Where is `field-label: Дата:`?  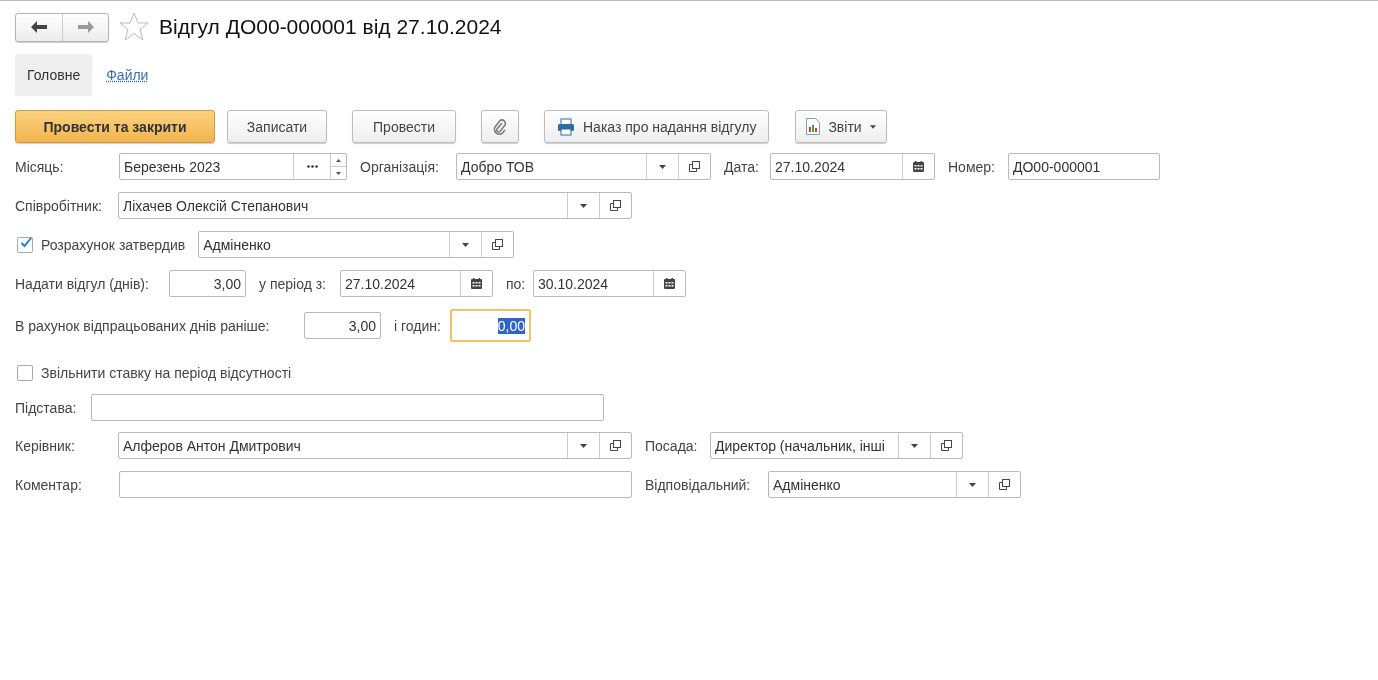
field-label: Дата: is located at coordinates (742, 166).